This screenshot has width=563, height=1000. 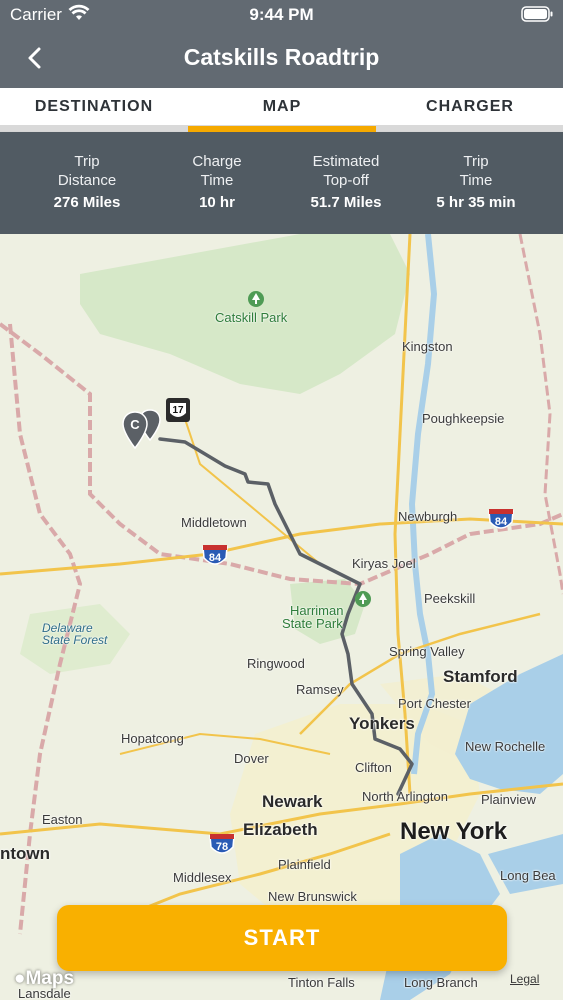 What do you see at coordinates (292, 801) in the screenshot?
I see `map-label: Newark` at bounding box center [292, 801].